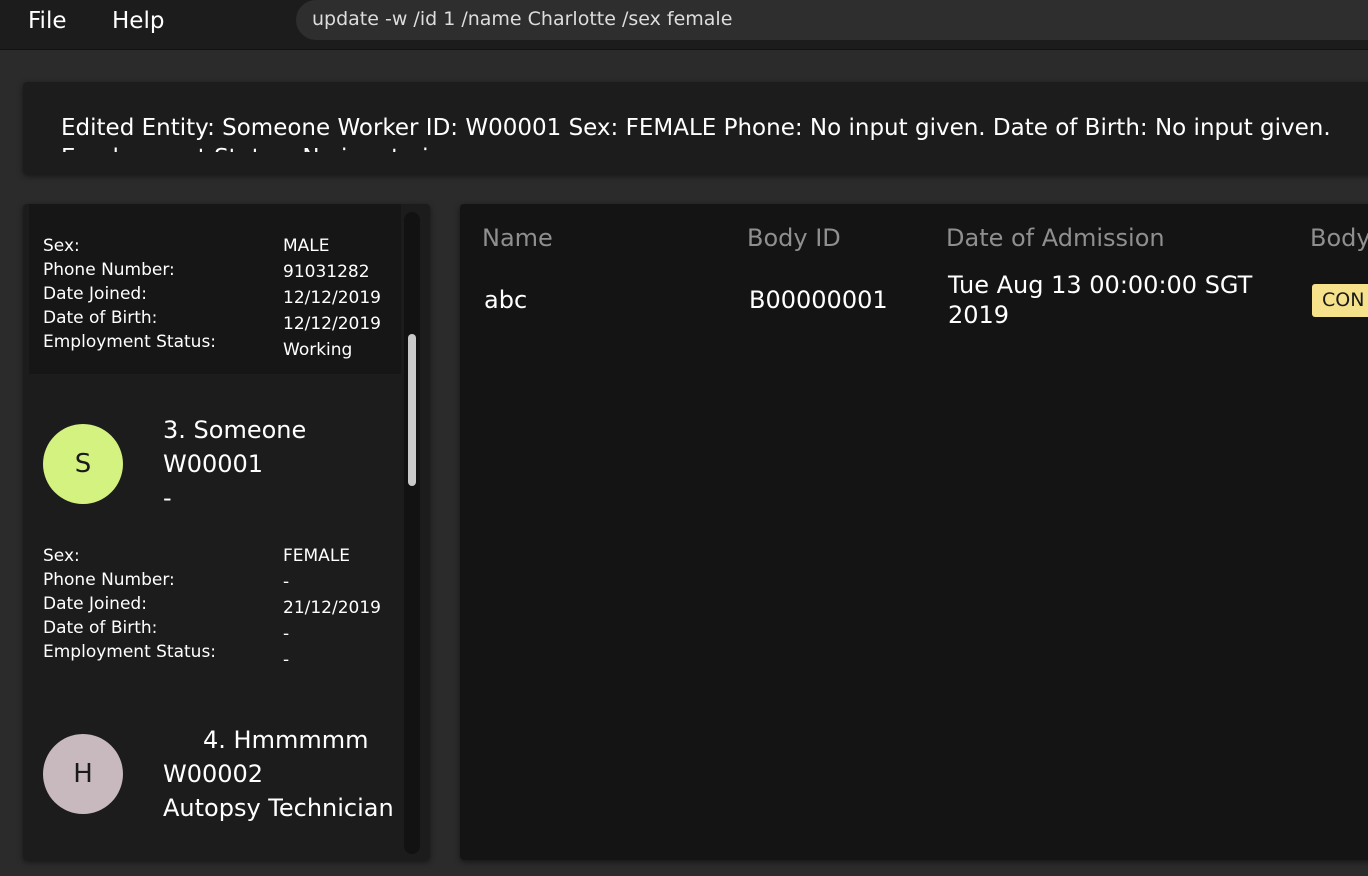 The height and width of the screenshot is (876, 1368). What do you see at coordinates (332, 608) in the screenshot?
I see `date-joined-value: 21/12/2019` at bounding box center [332, 608].